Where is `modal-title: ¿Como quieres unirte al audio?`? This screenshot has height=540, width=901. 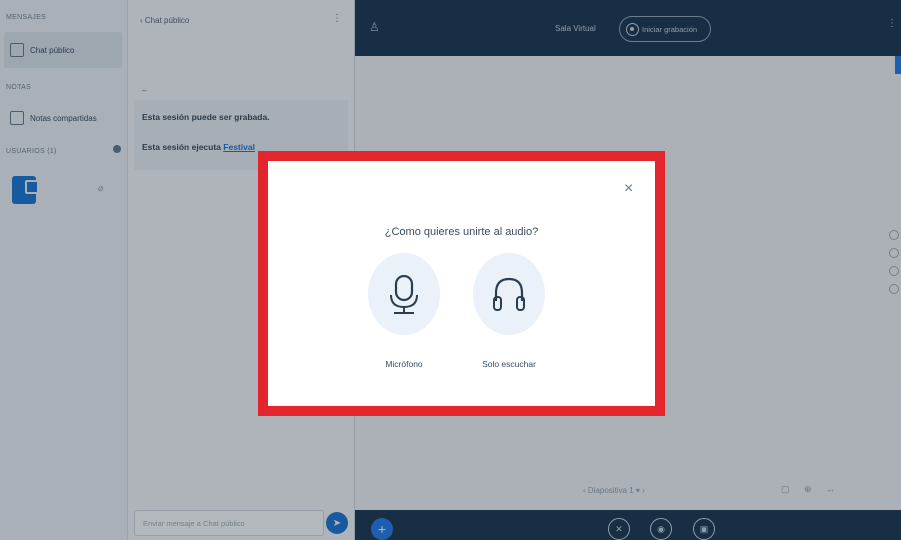 modal-title: ¿Como quieres unirte al audio? is located at coordinates (461, 232).